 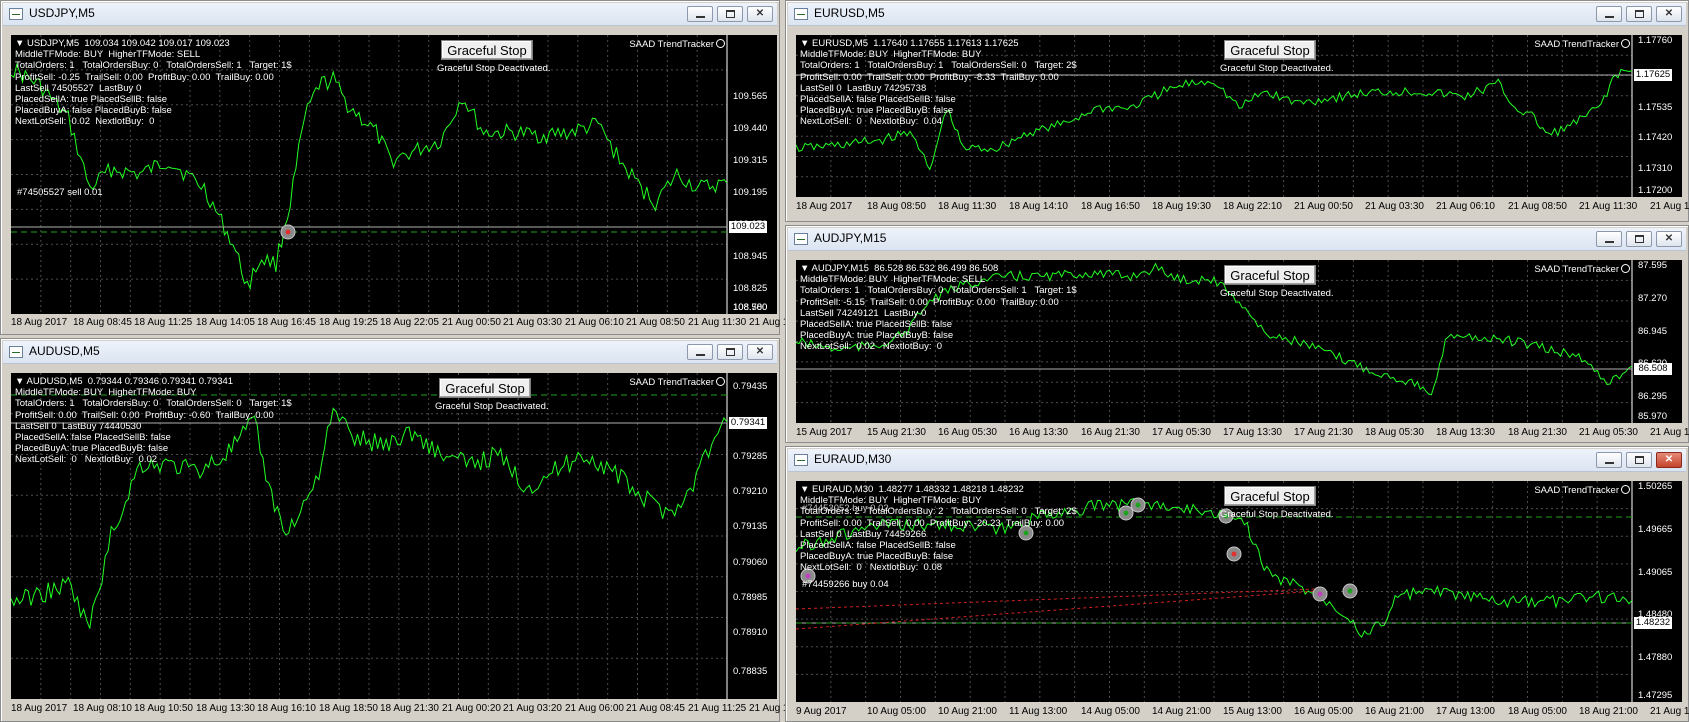 What do you see at coordinates (471, 322) in the screenshot?
I see `time-tick-label: 21 Aug 00:50` at bounding box center [471, 322].